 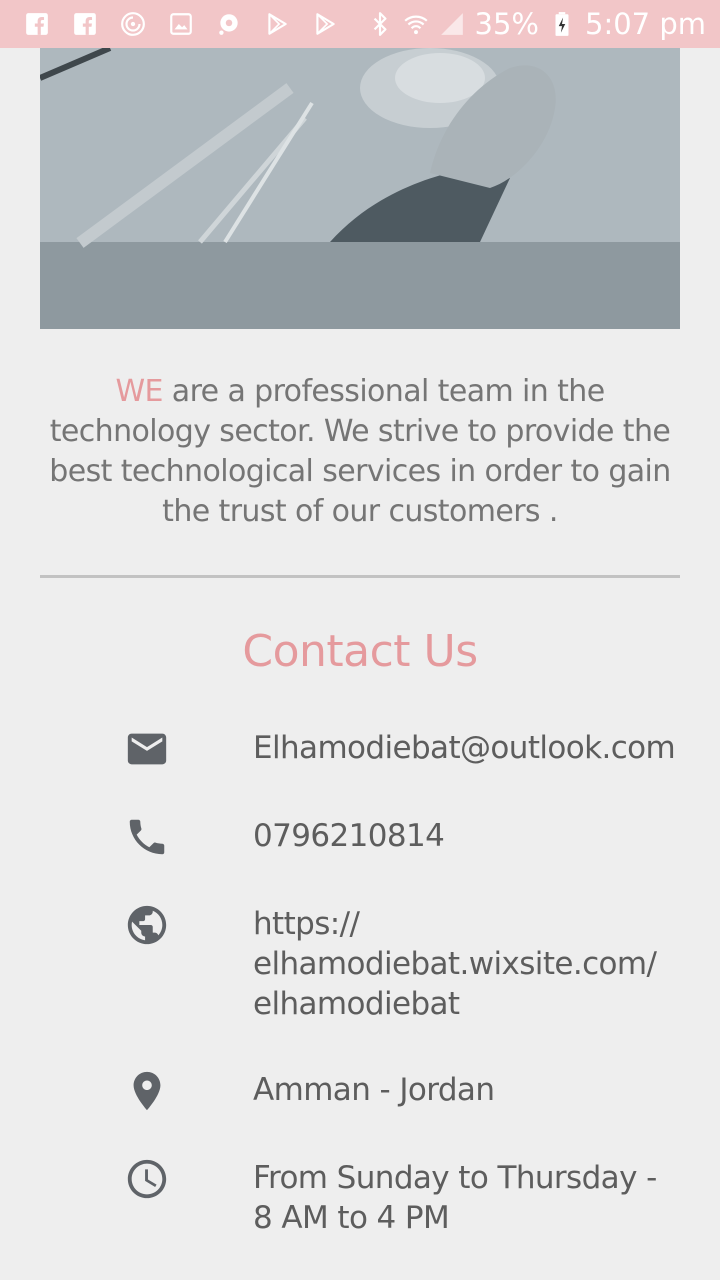 What do you see at coordinates (452, 24) in the screenshot?
I see `signal-icon` at bounding box center [452, 24].